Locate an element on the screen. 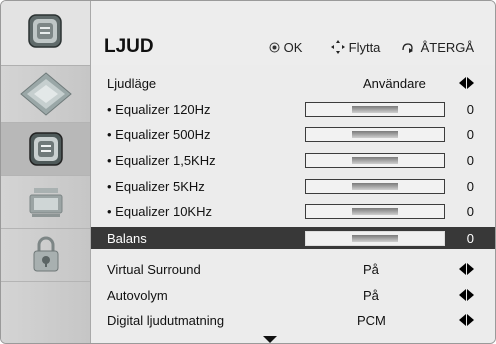  menu-logo-cell is located at coordinates (45, 33).